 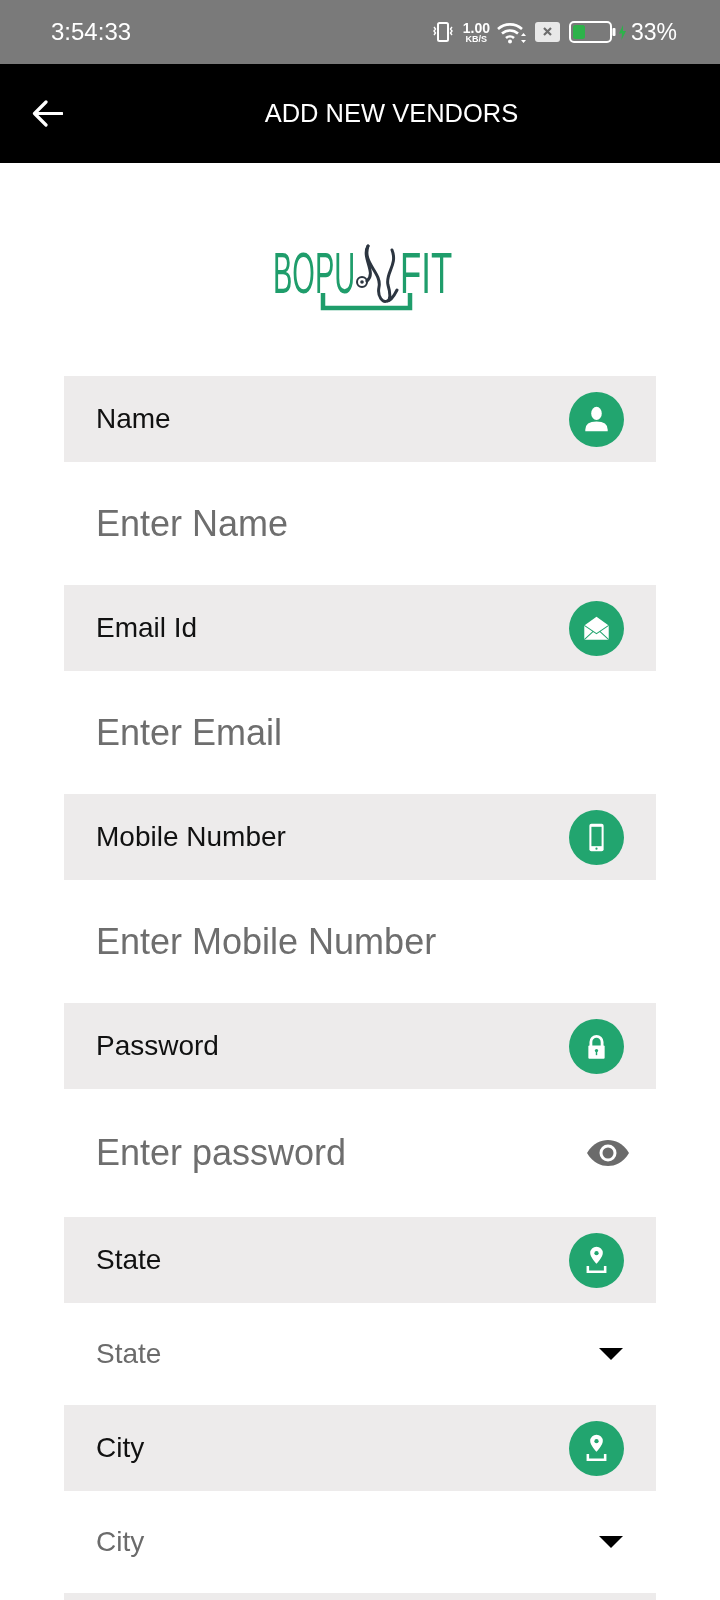 I want to click on field-label: State, so click(x=129, y=1260).